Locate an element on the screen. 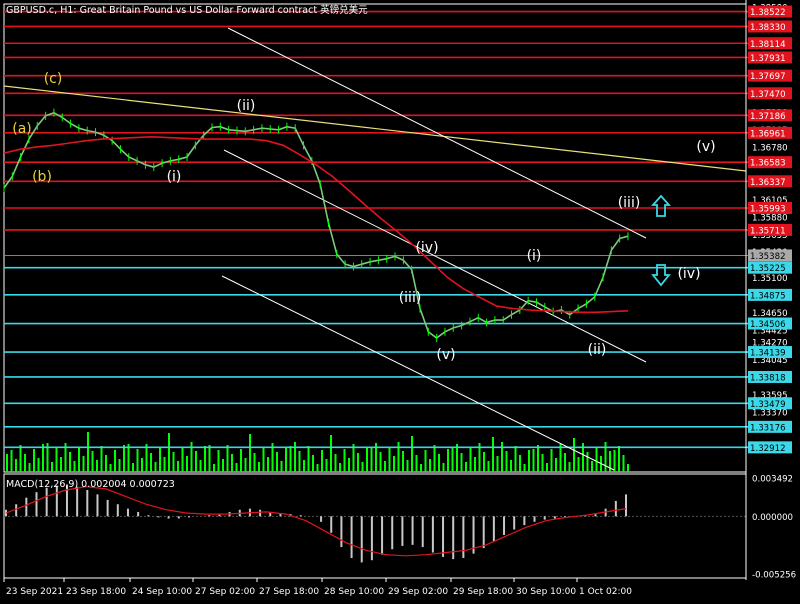  price-tick-label: 1.36780 is located at coordinates (770, 148).